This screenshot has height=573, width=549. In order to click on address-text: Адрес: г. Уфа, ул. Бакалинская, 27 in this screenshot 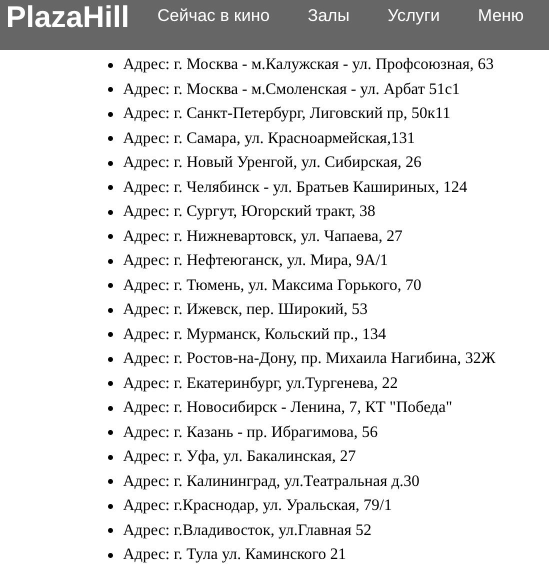, I will do `click(239, 457)`.